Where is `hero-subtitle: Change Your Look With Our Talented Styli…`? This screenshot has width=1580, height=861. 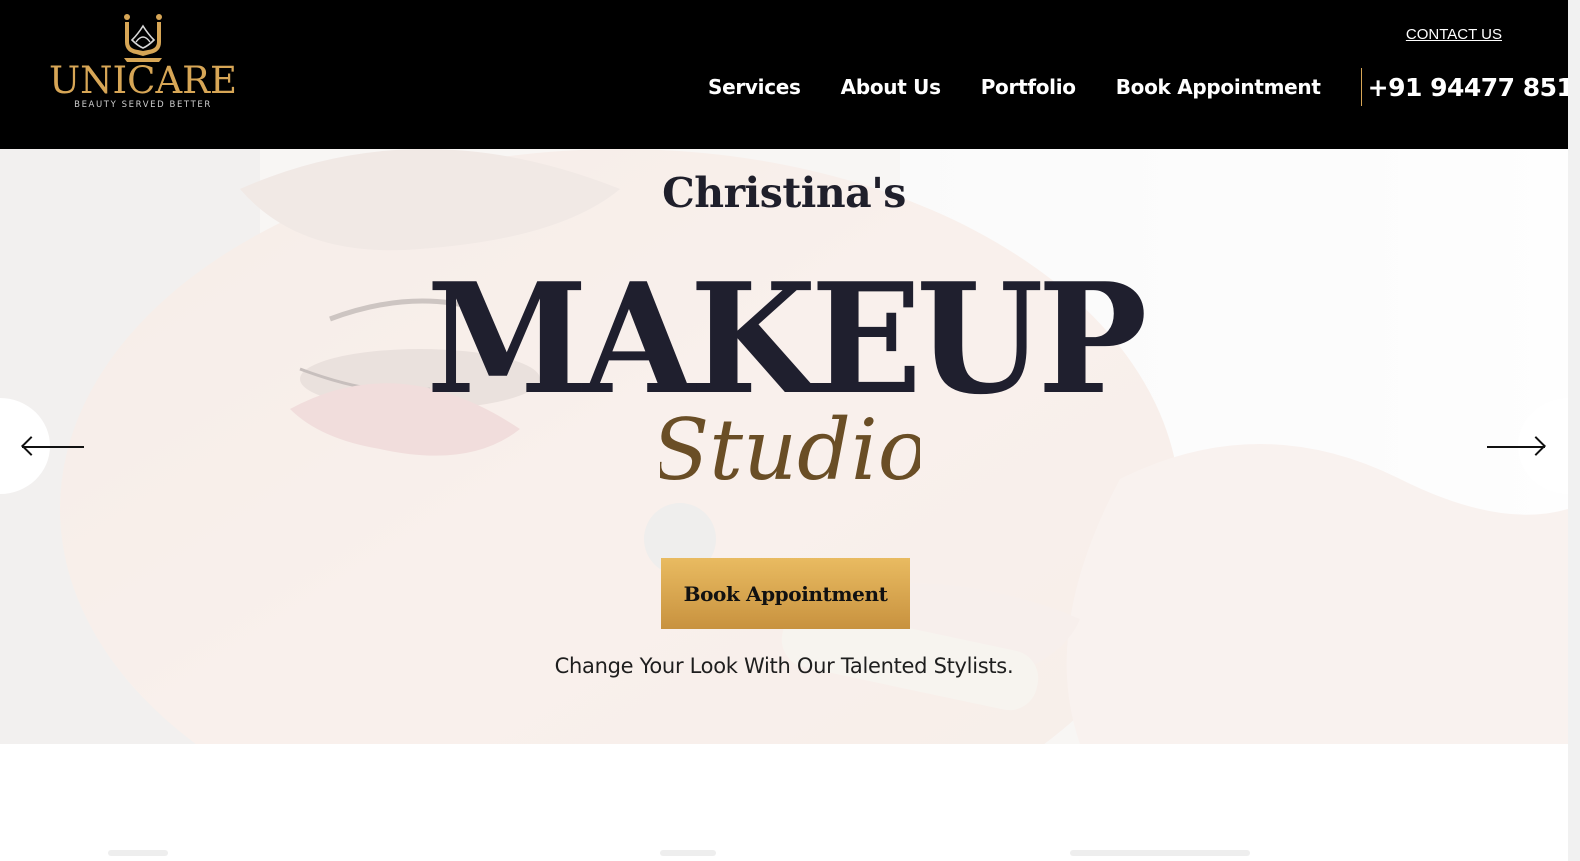 hero-subtitle: Change Your Look With Our Talented Styli… is located at coordinates (784, 666).